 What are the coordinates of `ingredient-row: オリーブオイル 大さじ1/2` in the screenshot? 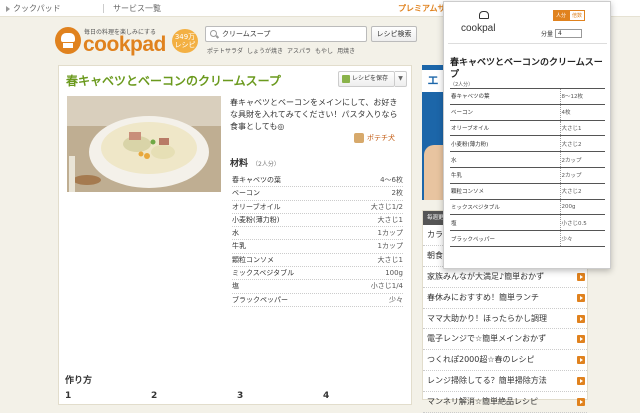 It's located at (317, 207).